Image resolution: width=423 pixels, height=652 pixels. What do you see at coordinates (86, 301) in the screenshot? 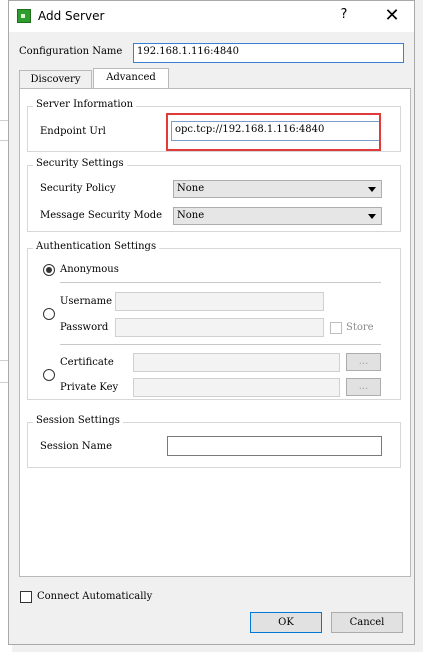
I see `username-label: Username` at bounding box center [86, 301].